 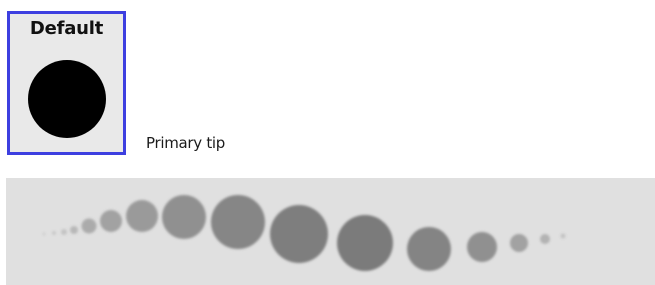 I want to click on tip-card-title: Default, so click(x=66, y=28).